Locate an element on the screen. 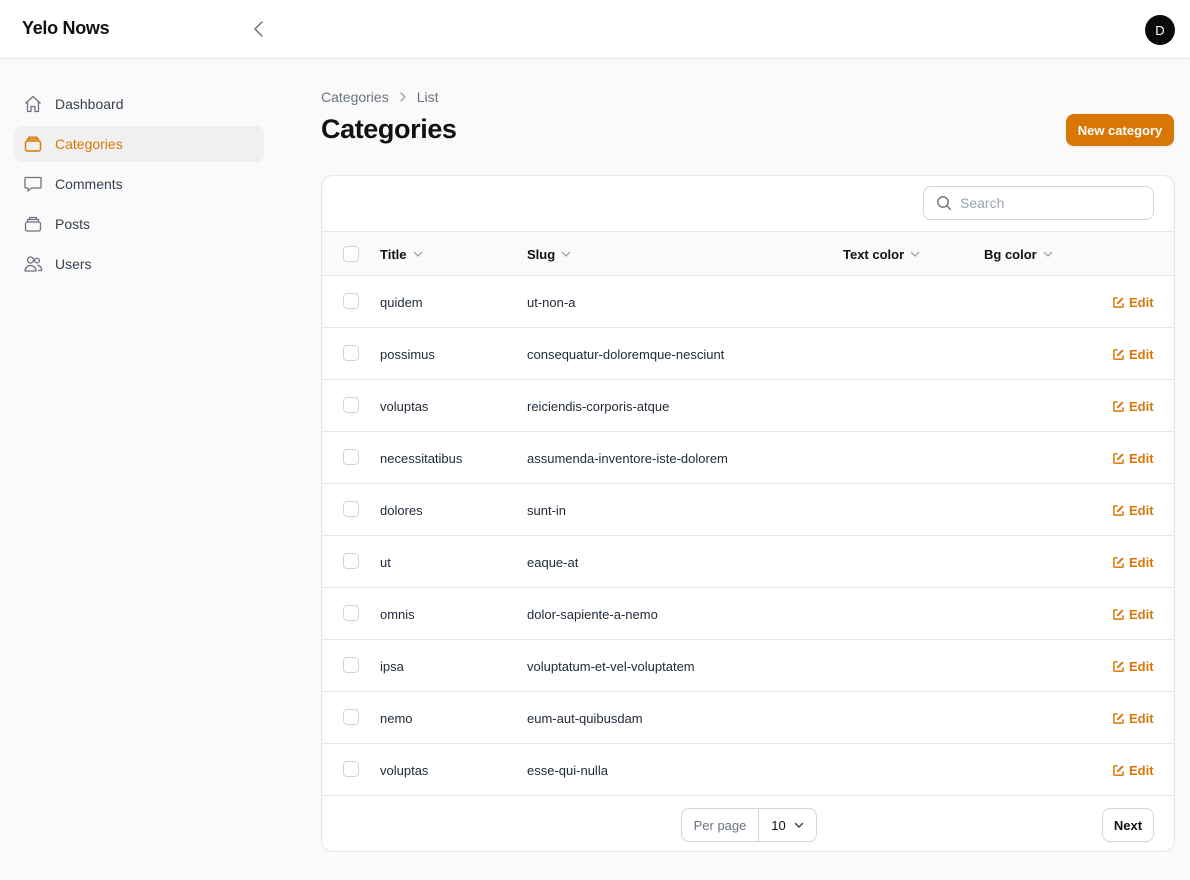 This screenshot has width=1190, height=880. cell-slug: reiciendis-corporis-atque is located at coordinates (598, 406).